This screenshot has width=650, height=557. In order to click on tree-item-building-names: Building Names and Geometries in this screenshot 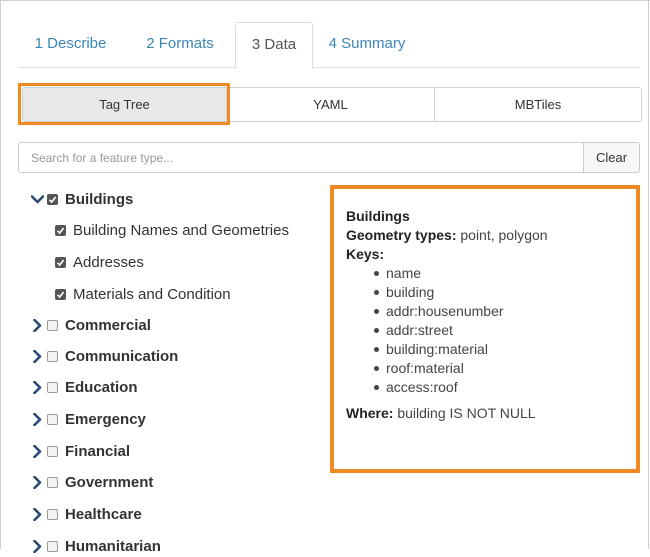, I will do `click(172, 230)`.